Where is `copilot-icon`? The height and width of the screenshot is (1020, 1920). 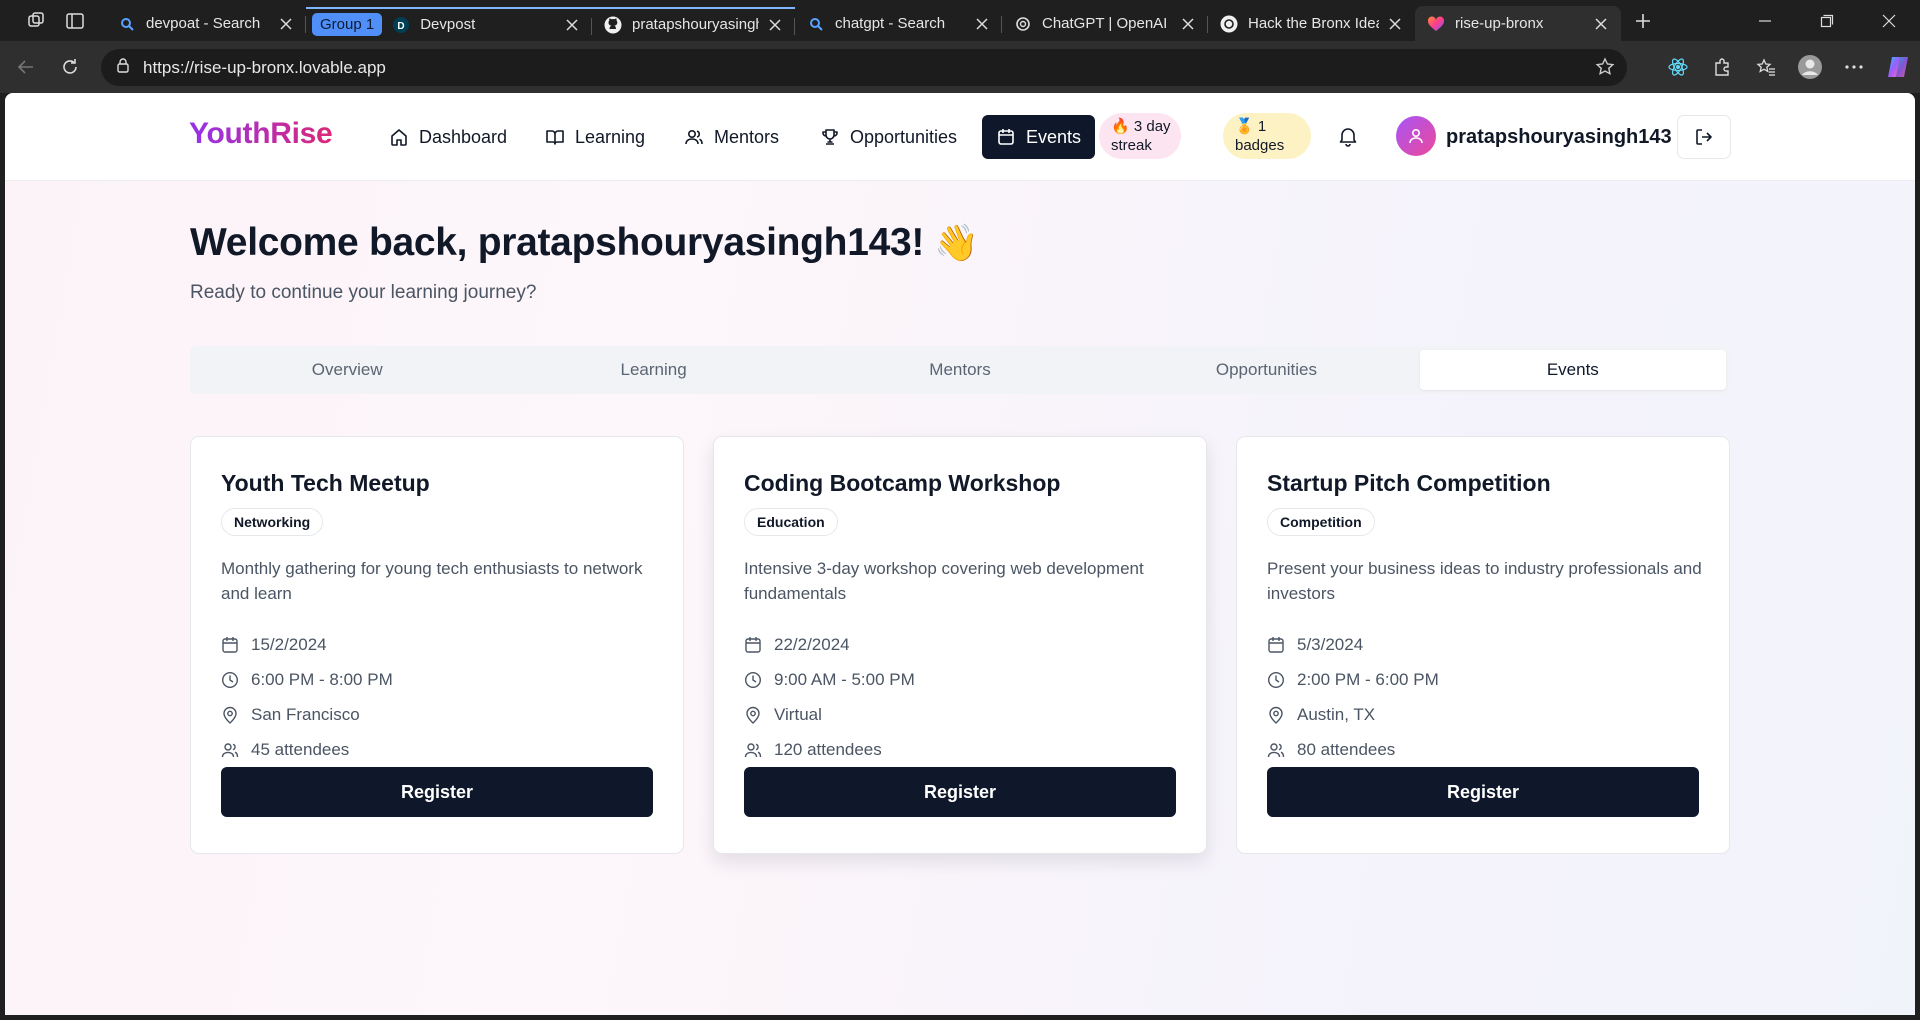
copilot-icon is located at coordinates (1898, 67).